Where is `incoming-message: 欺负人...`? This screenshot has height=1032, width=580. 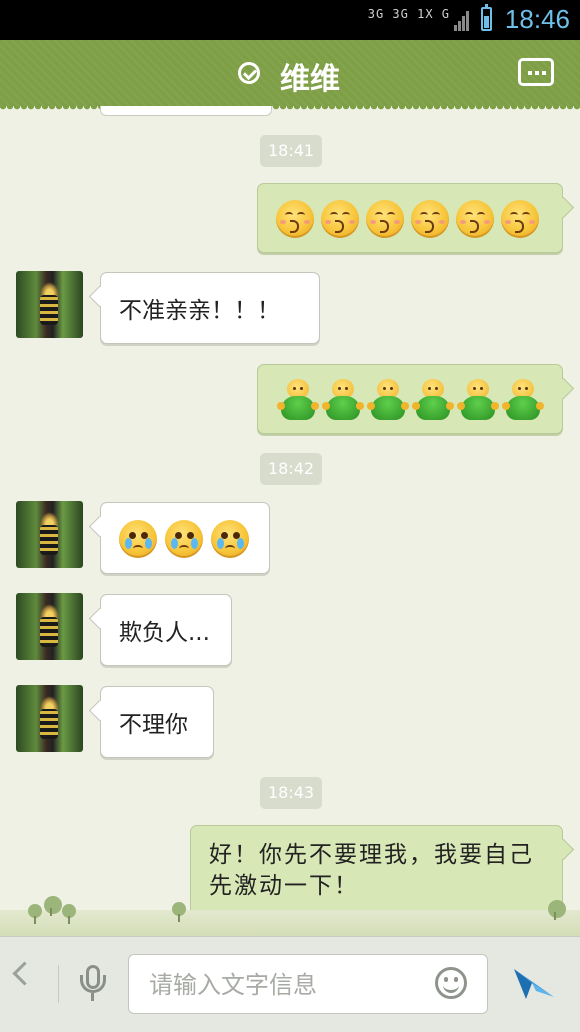 incoming-message: 欺负人... is located at coordinates (166, 630).